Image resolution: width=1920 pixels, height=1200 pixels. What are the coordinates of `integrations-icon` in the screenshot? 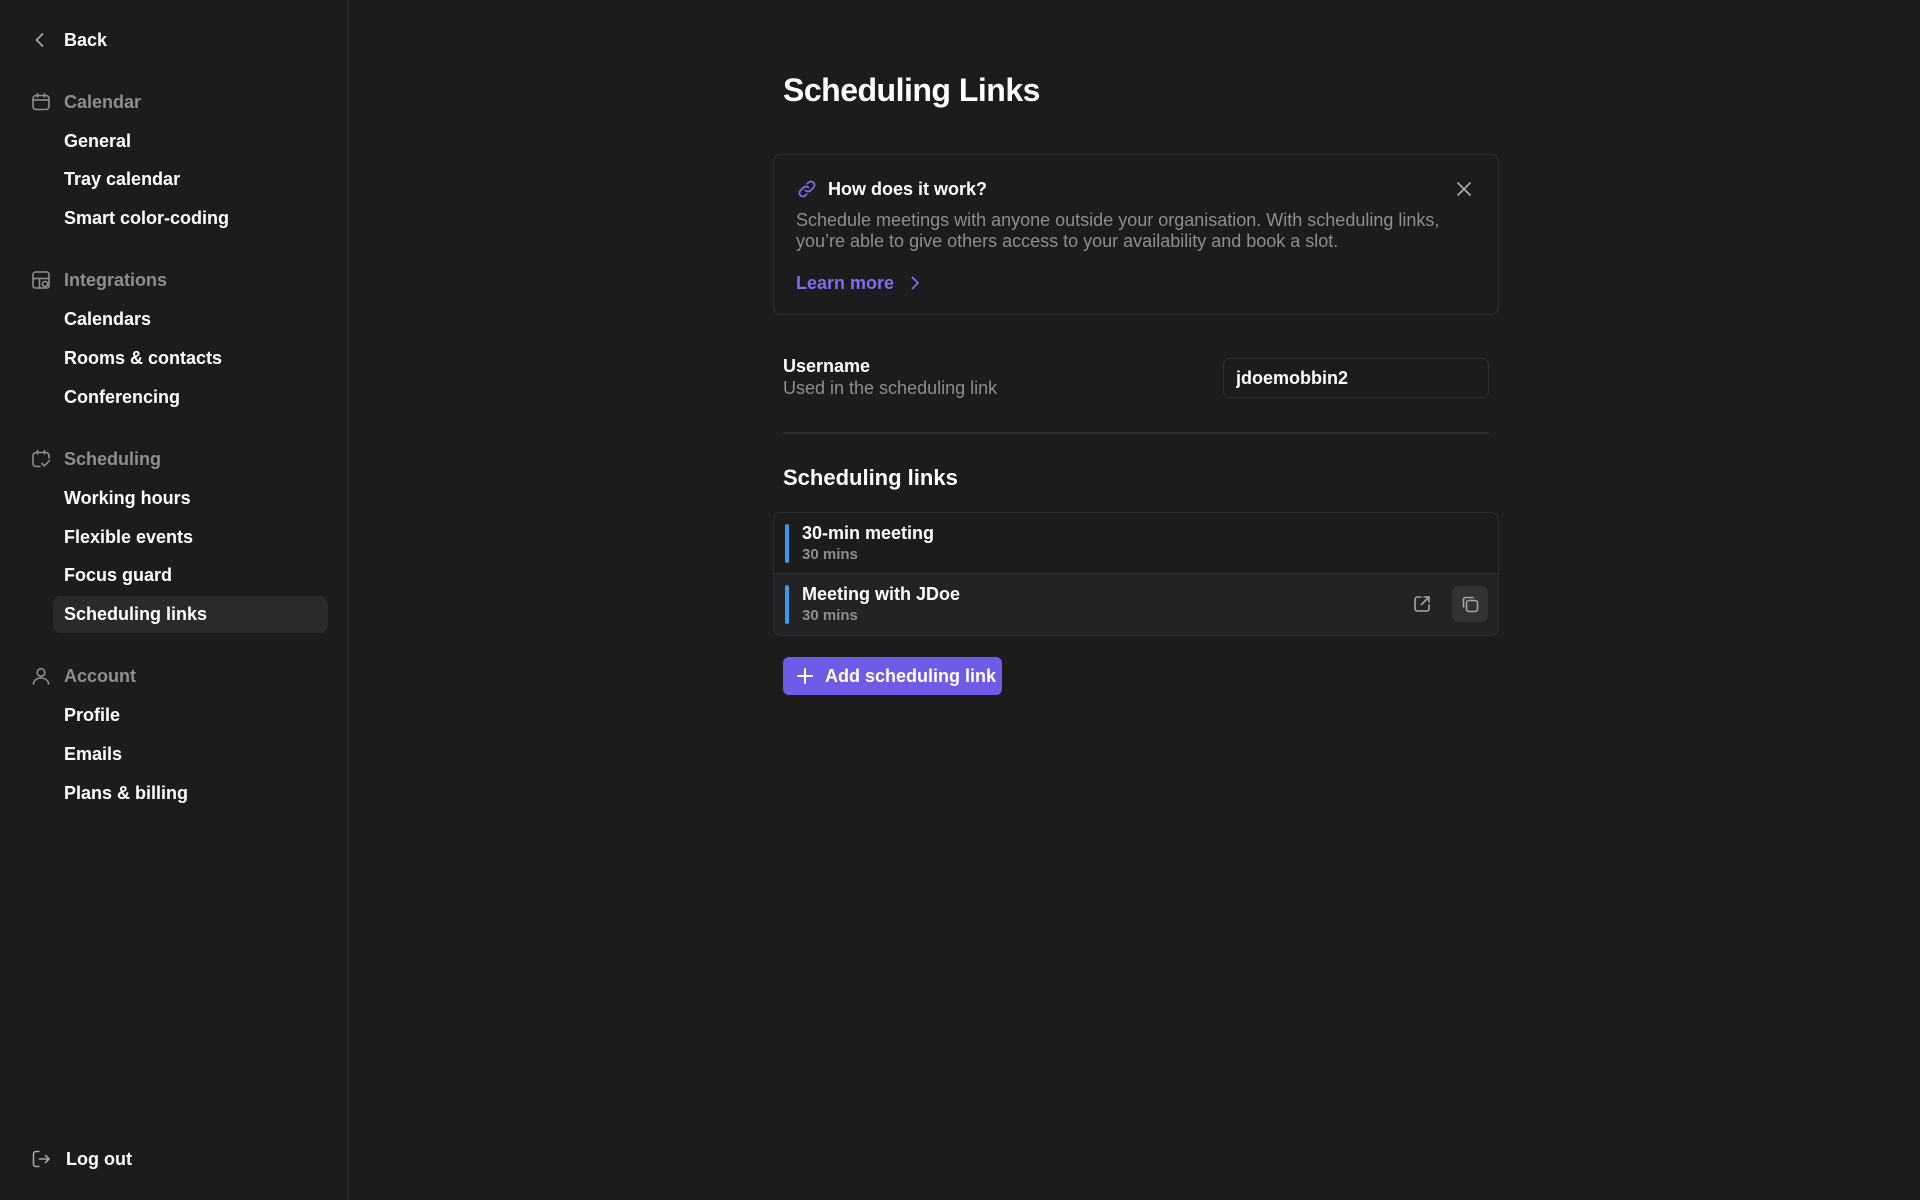 It's located at (41, 280).